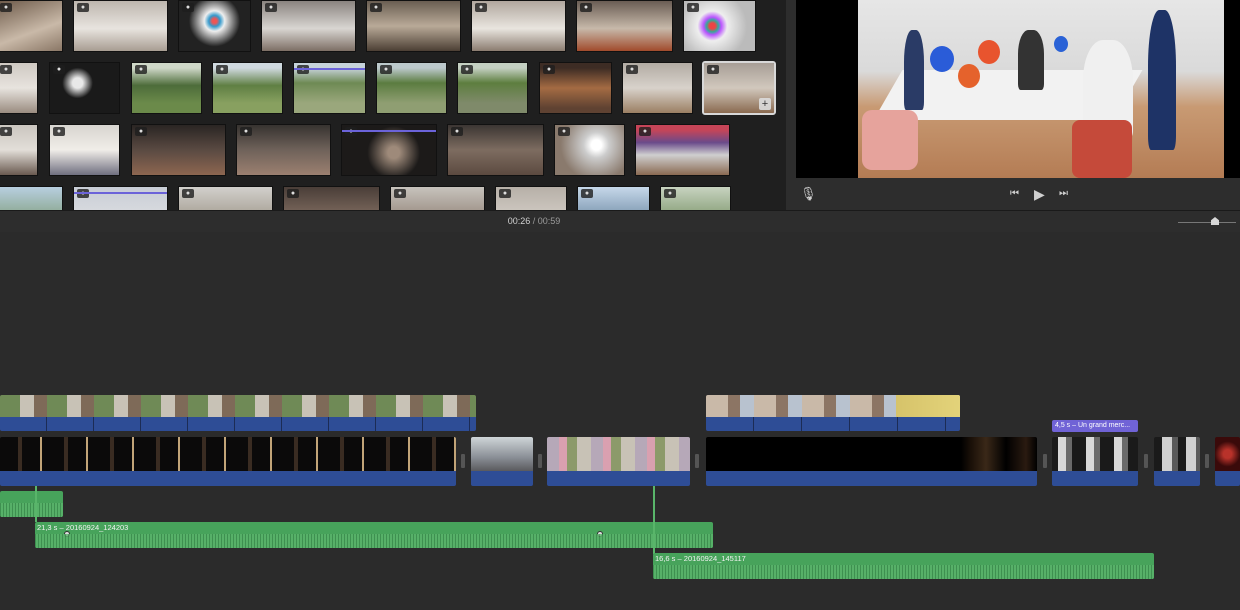  What do you see at coordinates (903, 566) in the screenshot?
I see `audio-clip: 16,6 s – 20160924_145117` at bounding box center [903, 566].